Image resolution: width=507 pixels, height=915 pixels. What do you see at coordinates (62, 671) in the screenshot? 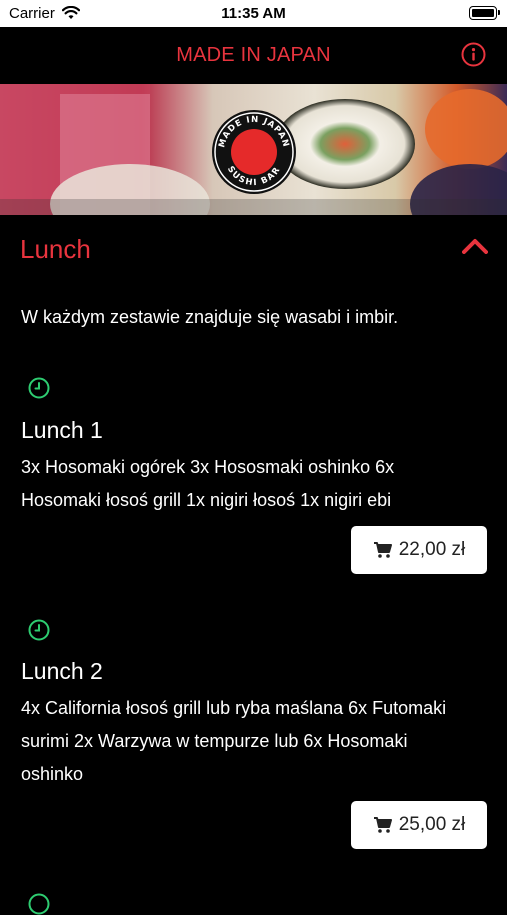
I see `item-title: Lunch 2` at bounding box center [62, 671].